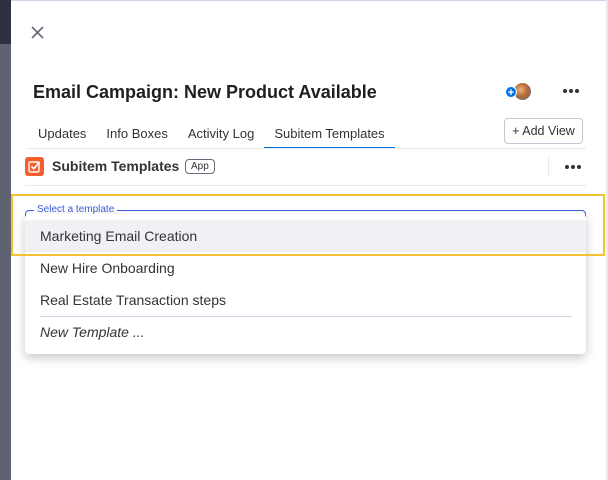  I want to click on background-board-edge, so click(5, 240).